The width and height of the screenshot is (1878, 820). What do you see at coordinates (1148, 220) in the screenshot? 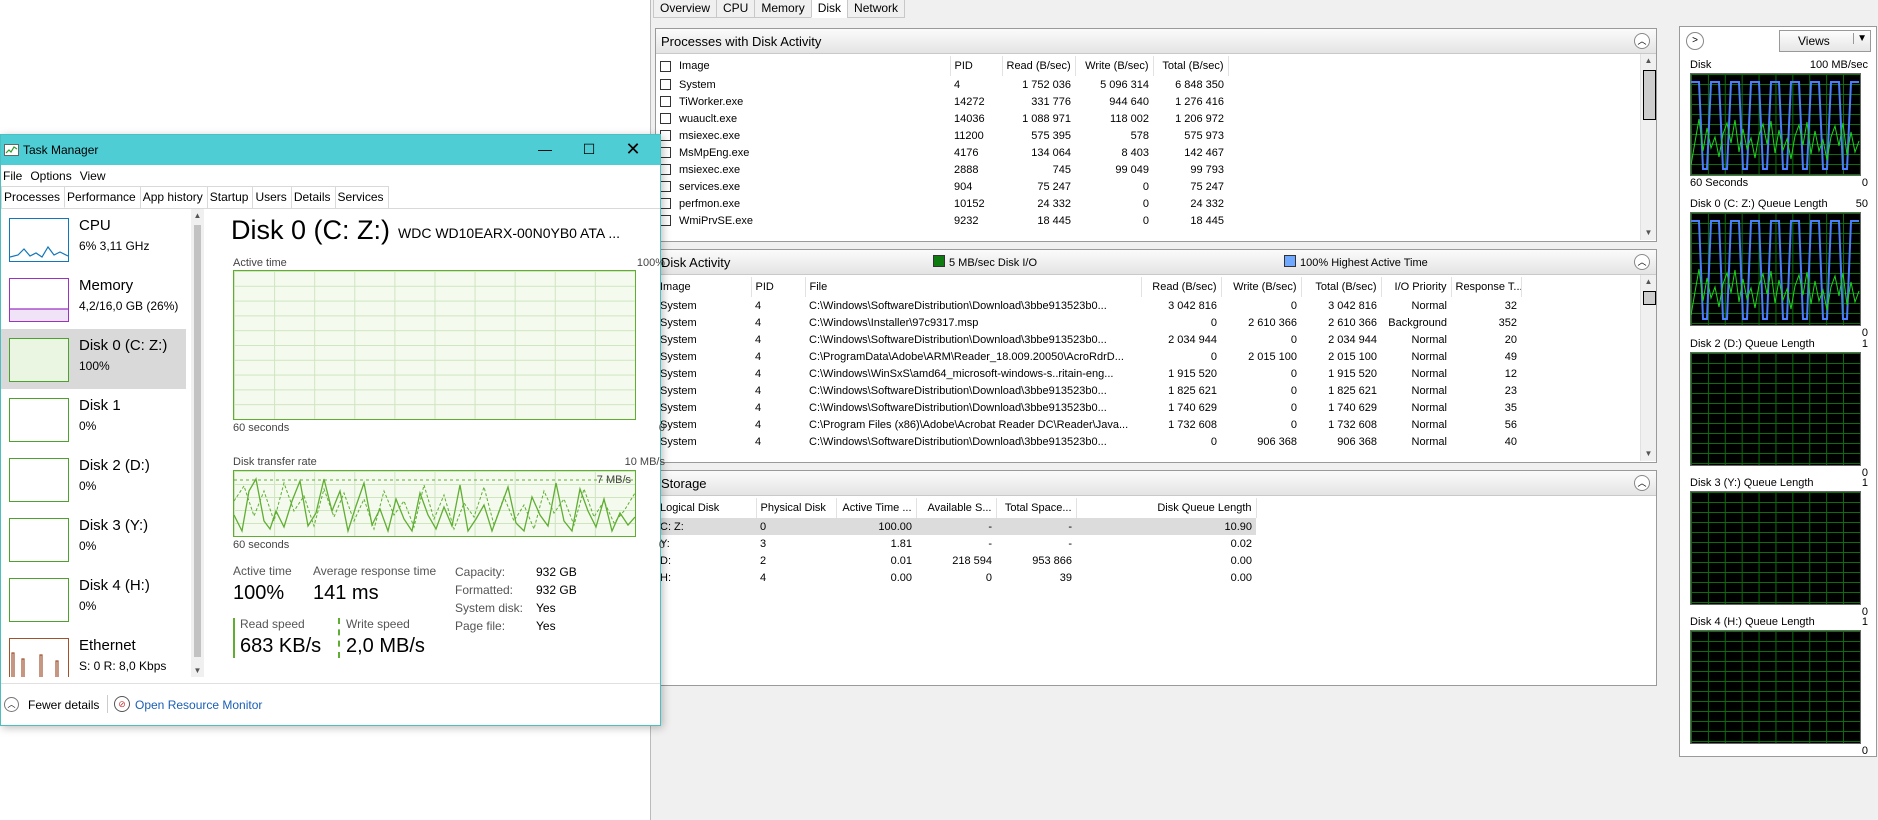
I see `table-row: WmiPrvSE.exe 9232 18 445 0 18 445` at bounding box center [1148, 220].